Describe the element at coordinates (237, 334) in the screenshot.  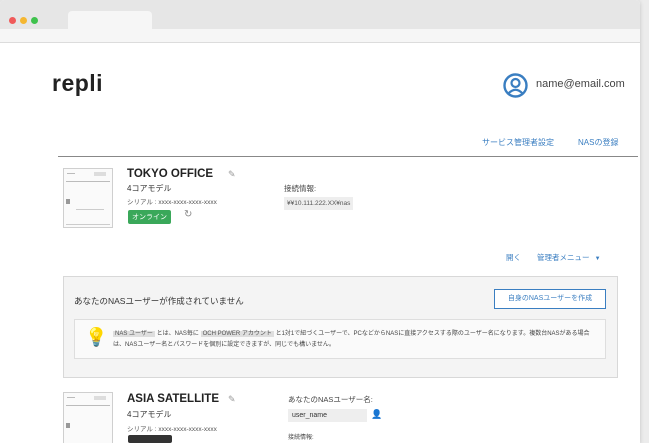
I see `och-account-tag: OCH POWER アカウント` at that location.